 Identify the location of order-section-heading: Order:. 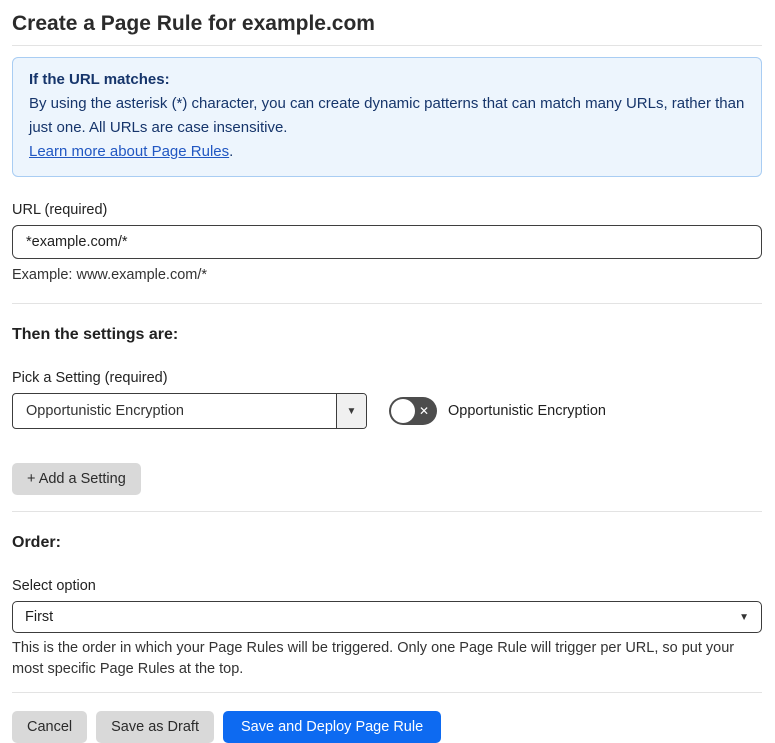
(36, 542).